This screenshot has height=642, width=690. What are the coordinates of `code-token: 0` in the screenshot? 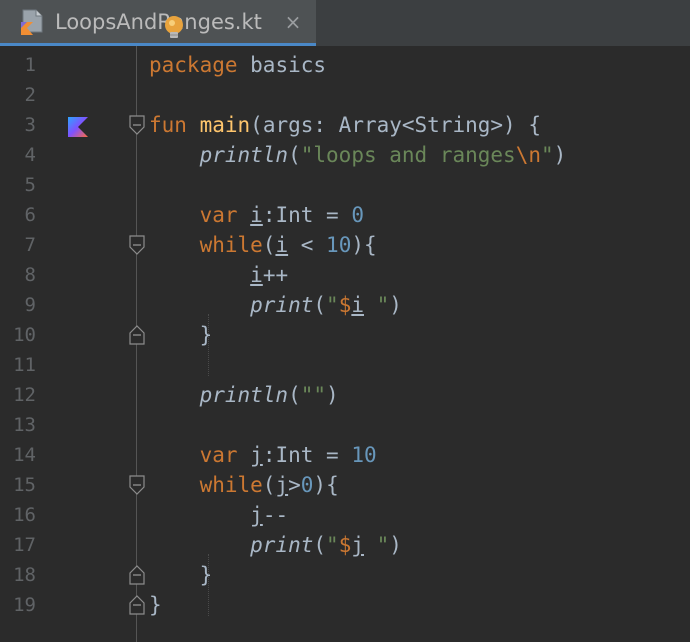 It's located at (307, 485).